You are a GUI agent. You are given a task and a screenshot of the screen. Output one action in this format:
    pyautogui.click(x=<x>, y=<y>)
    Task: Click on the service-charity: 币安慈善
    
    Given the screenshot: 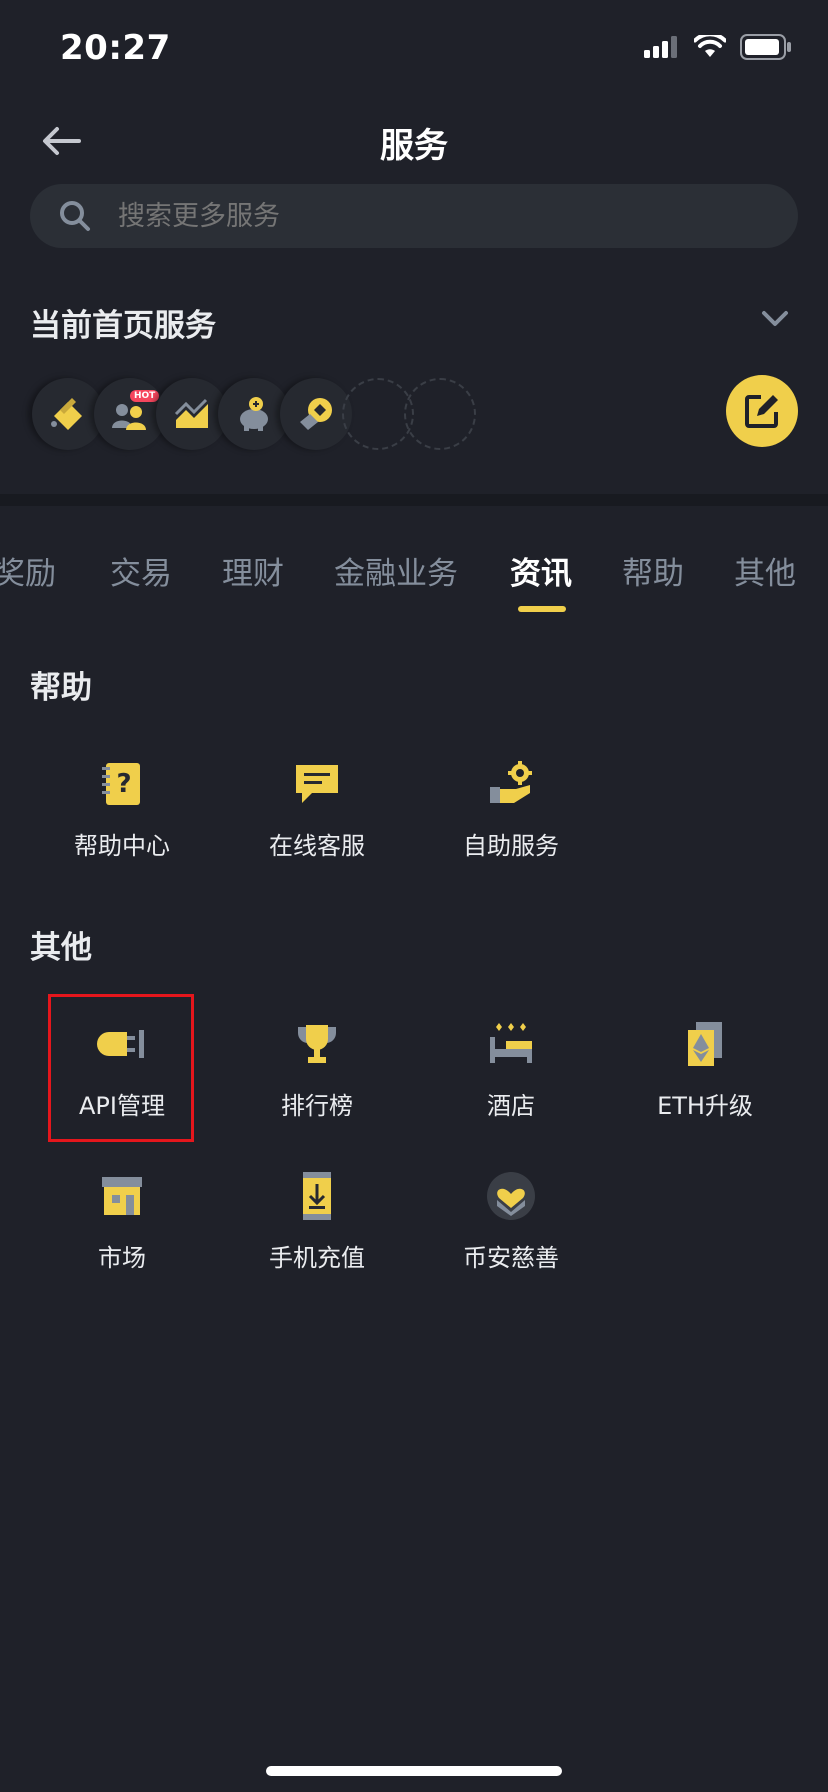 What is the action you would take?
    pyautogui.click(x=511, y=1219)
    